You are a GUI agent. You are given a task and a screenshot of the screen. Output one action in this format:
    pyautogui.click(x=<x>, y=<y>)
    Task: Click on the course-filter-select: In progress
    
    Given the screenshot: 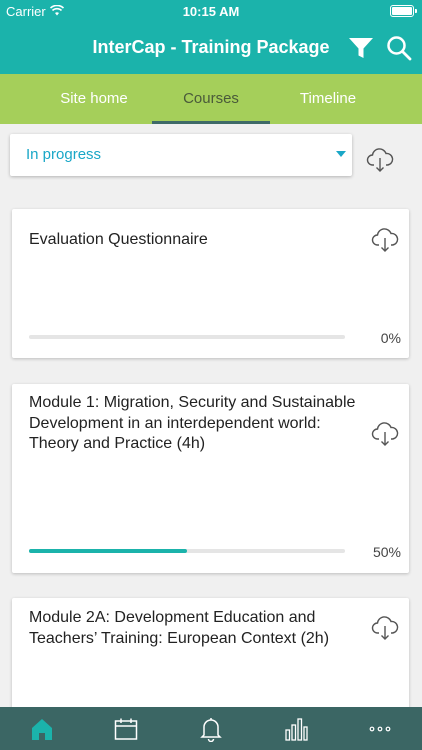 What is the action you would take?
    pyautogui.click(x=181, y=155)
    